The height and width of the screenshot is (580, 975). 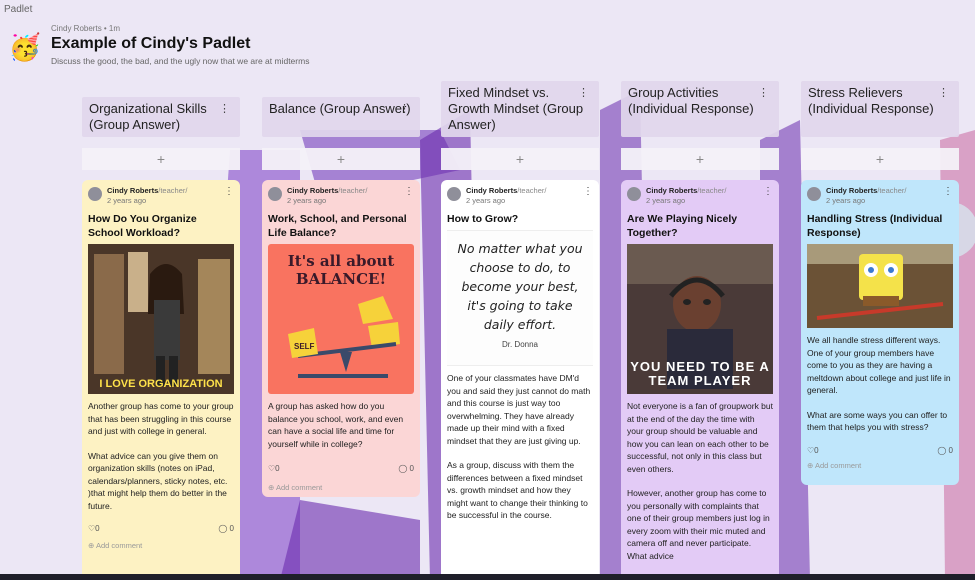 I want to click on post-title: Handling Stress (Individual Response), so click(x=875, y=226).